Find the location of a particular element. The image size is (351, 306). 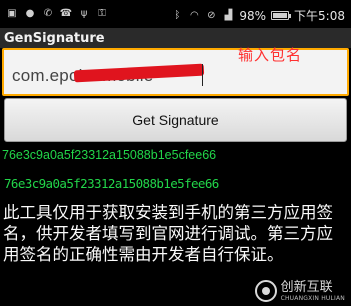

get-signature-button: Get Signature is located at coordinates (175, 120).